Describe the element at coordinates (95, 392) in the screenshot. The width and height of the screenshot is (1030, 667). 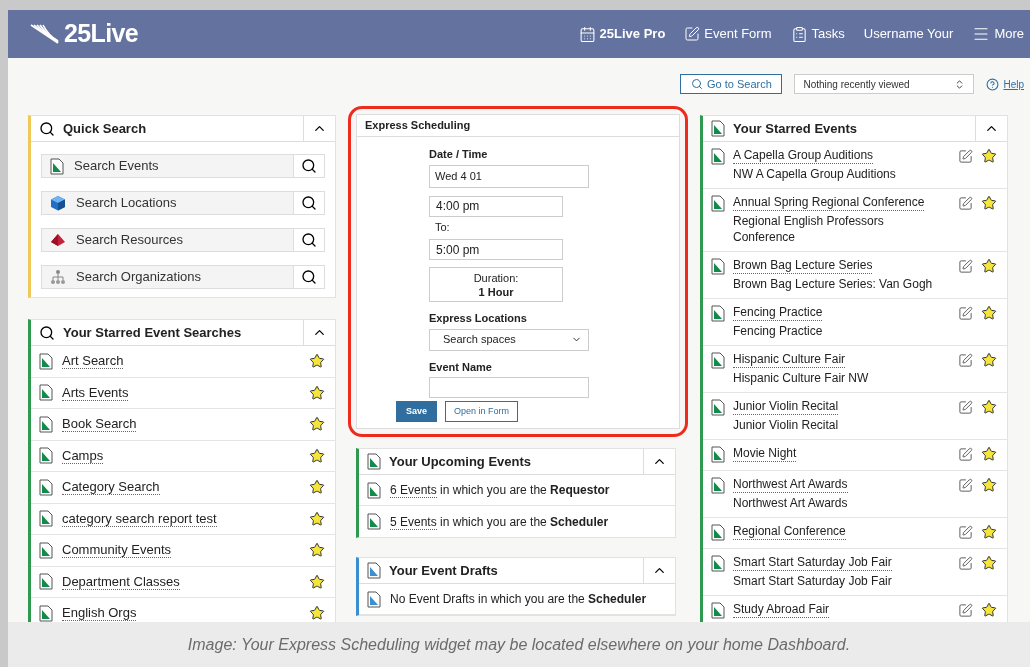
I see `search-link: Arts Events` at that location.